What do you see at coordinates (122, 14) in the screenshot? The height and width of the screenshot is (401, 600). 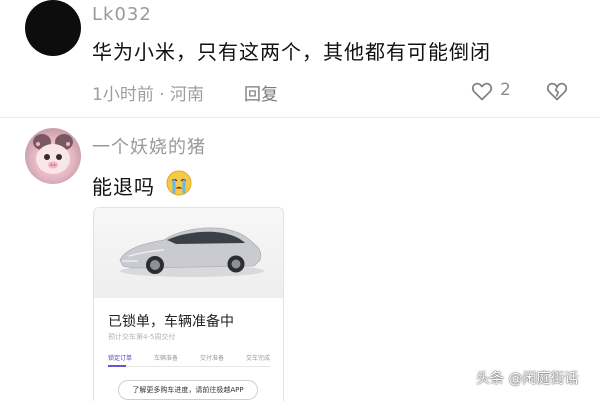 I see `username: Lk032` at bounding box center [122, 14].